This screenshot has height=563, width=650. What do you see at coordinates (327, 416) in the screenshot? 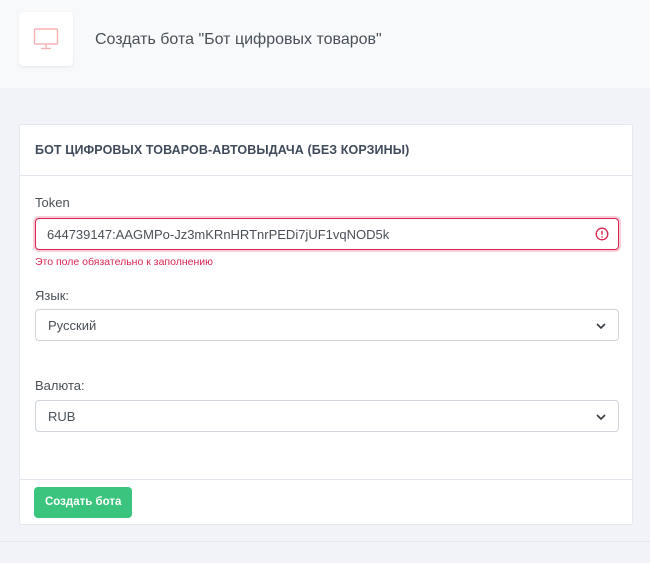
I see `currency-select: RUB` at bounding box center [327, 416].